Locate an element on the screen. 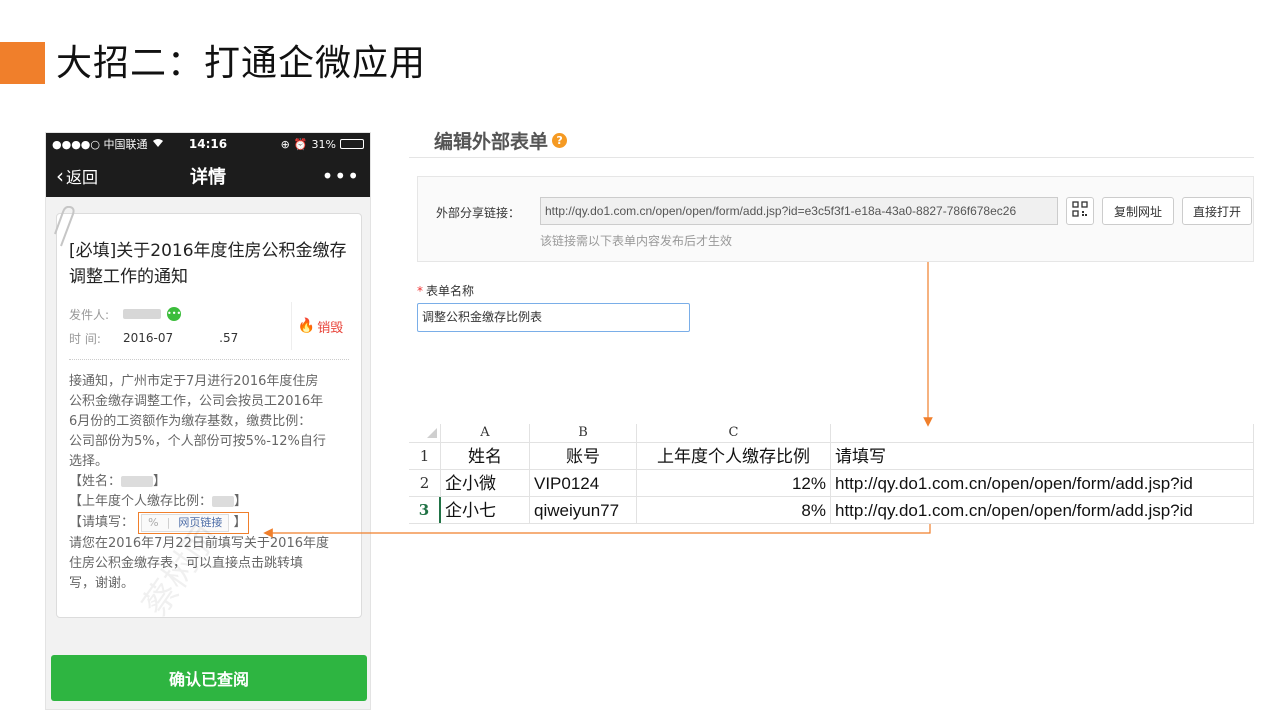 The width and height of the screenshot is (1280, 720). row-number: 1 is located at coordinates (425, 456).